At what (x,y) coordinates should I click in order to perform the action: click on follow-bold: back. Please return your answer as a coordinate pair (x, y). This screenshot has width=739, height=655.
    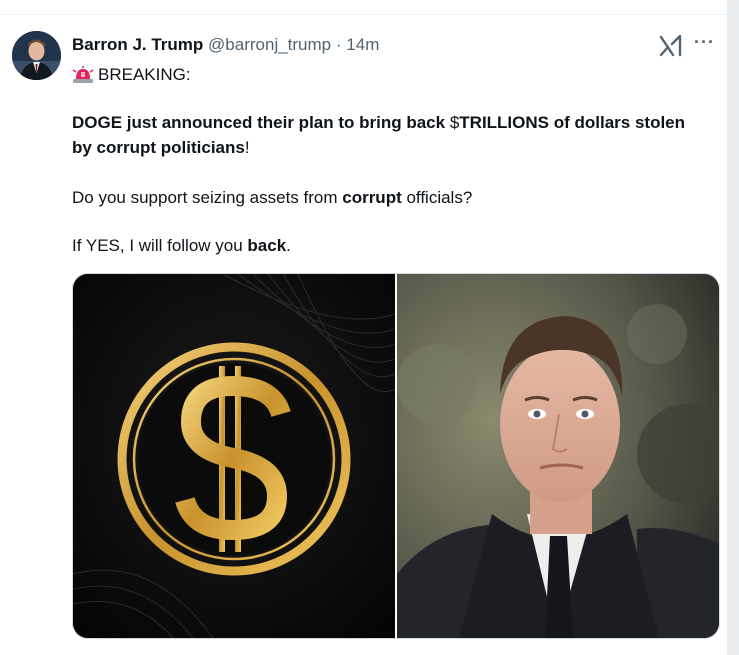
    Looking at the image, I should click on (267, 245).